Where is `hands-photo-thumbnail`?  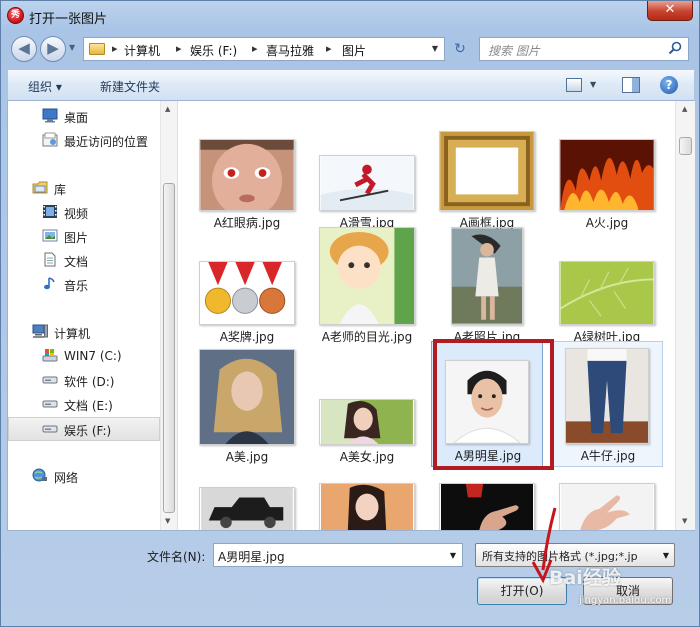
hands-photo-thumbnail is located at coordinates (607, 506).